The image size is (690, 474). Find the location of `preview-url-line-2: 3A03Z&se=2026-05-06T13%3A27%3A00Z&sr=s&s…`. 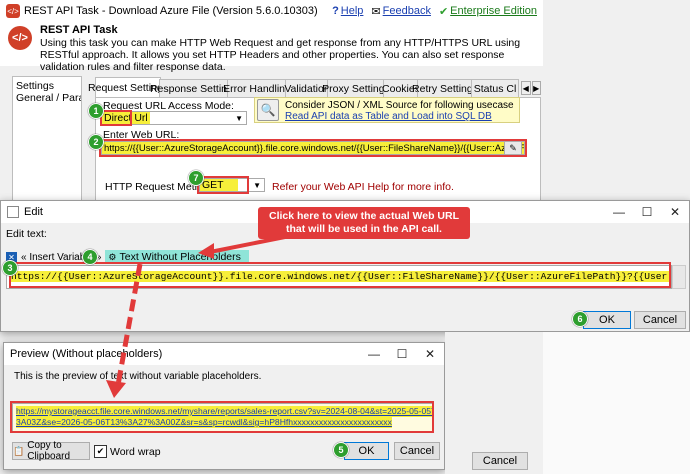

preview-url-line-2: 3A03Z&se=2026-05-06T13%3A27%3A00Z&sr=s&s… is located at coordinates (204, 422).